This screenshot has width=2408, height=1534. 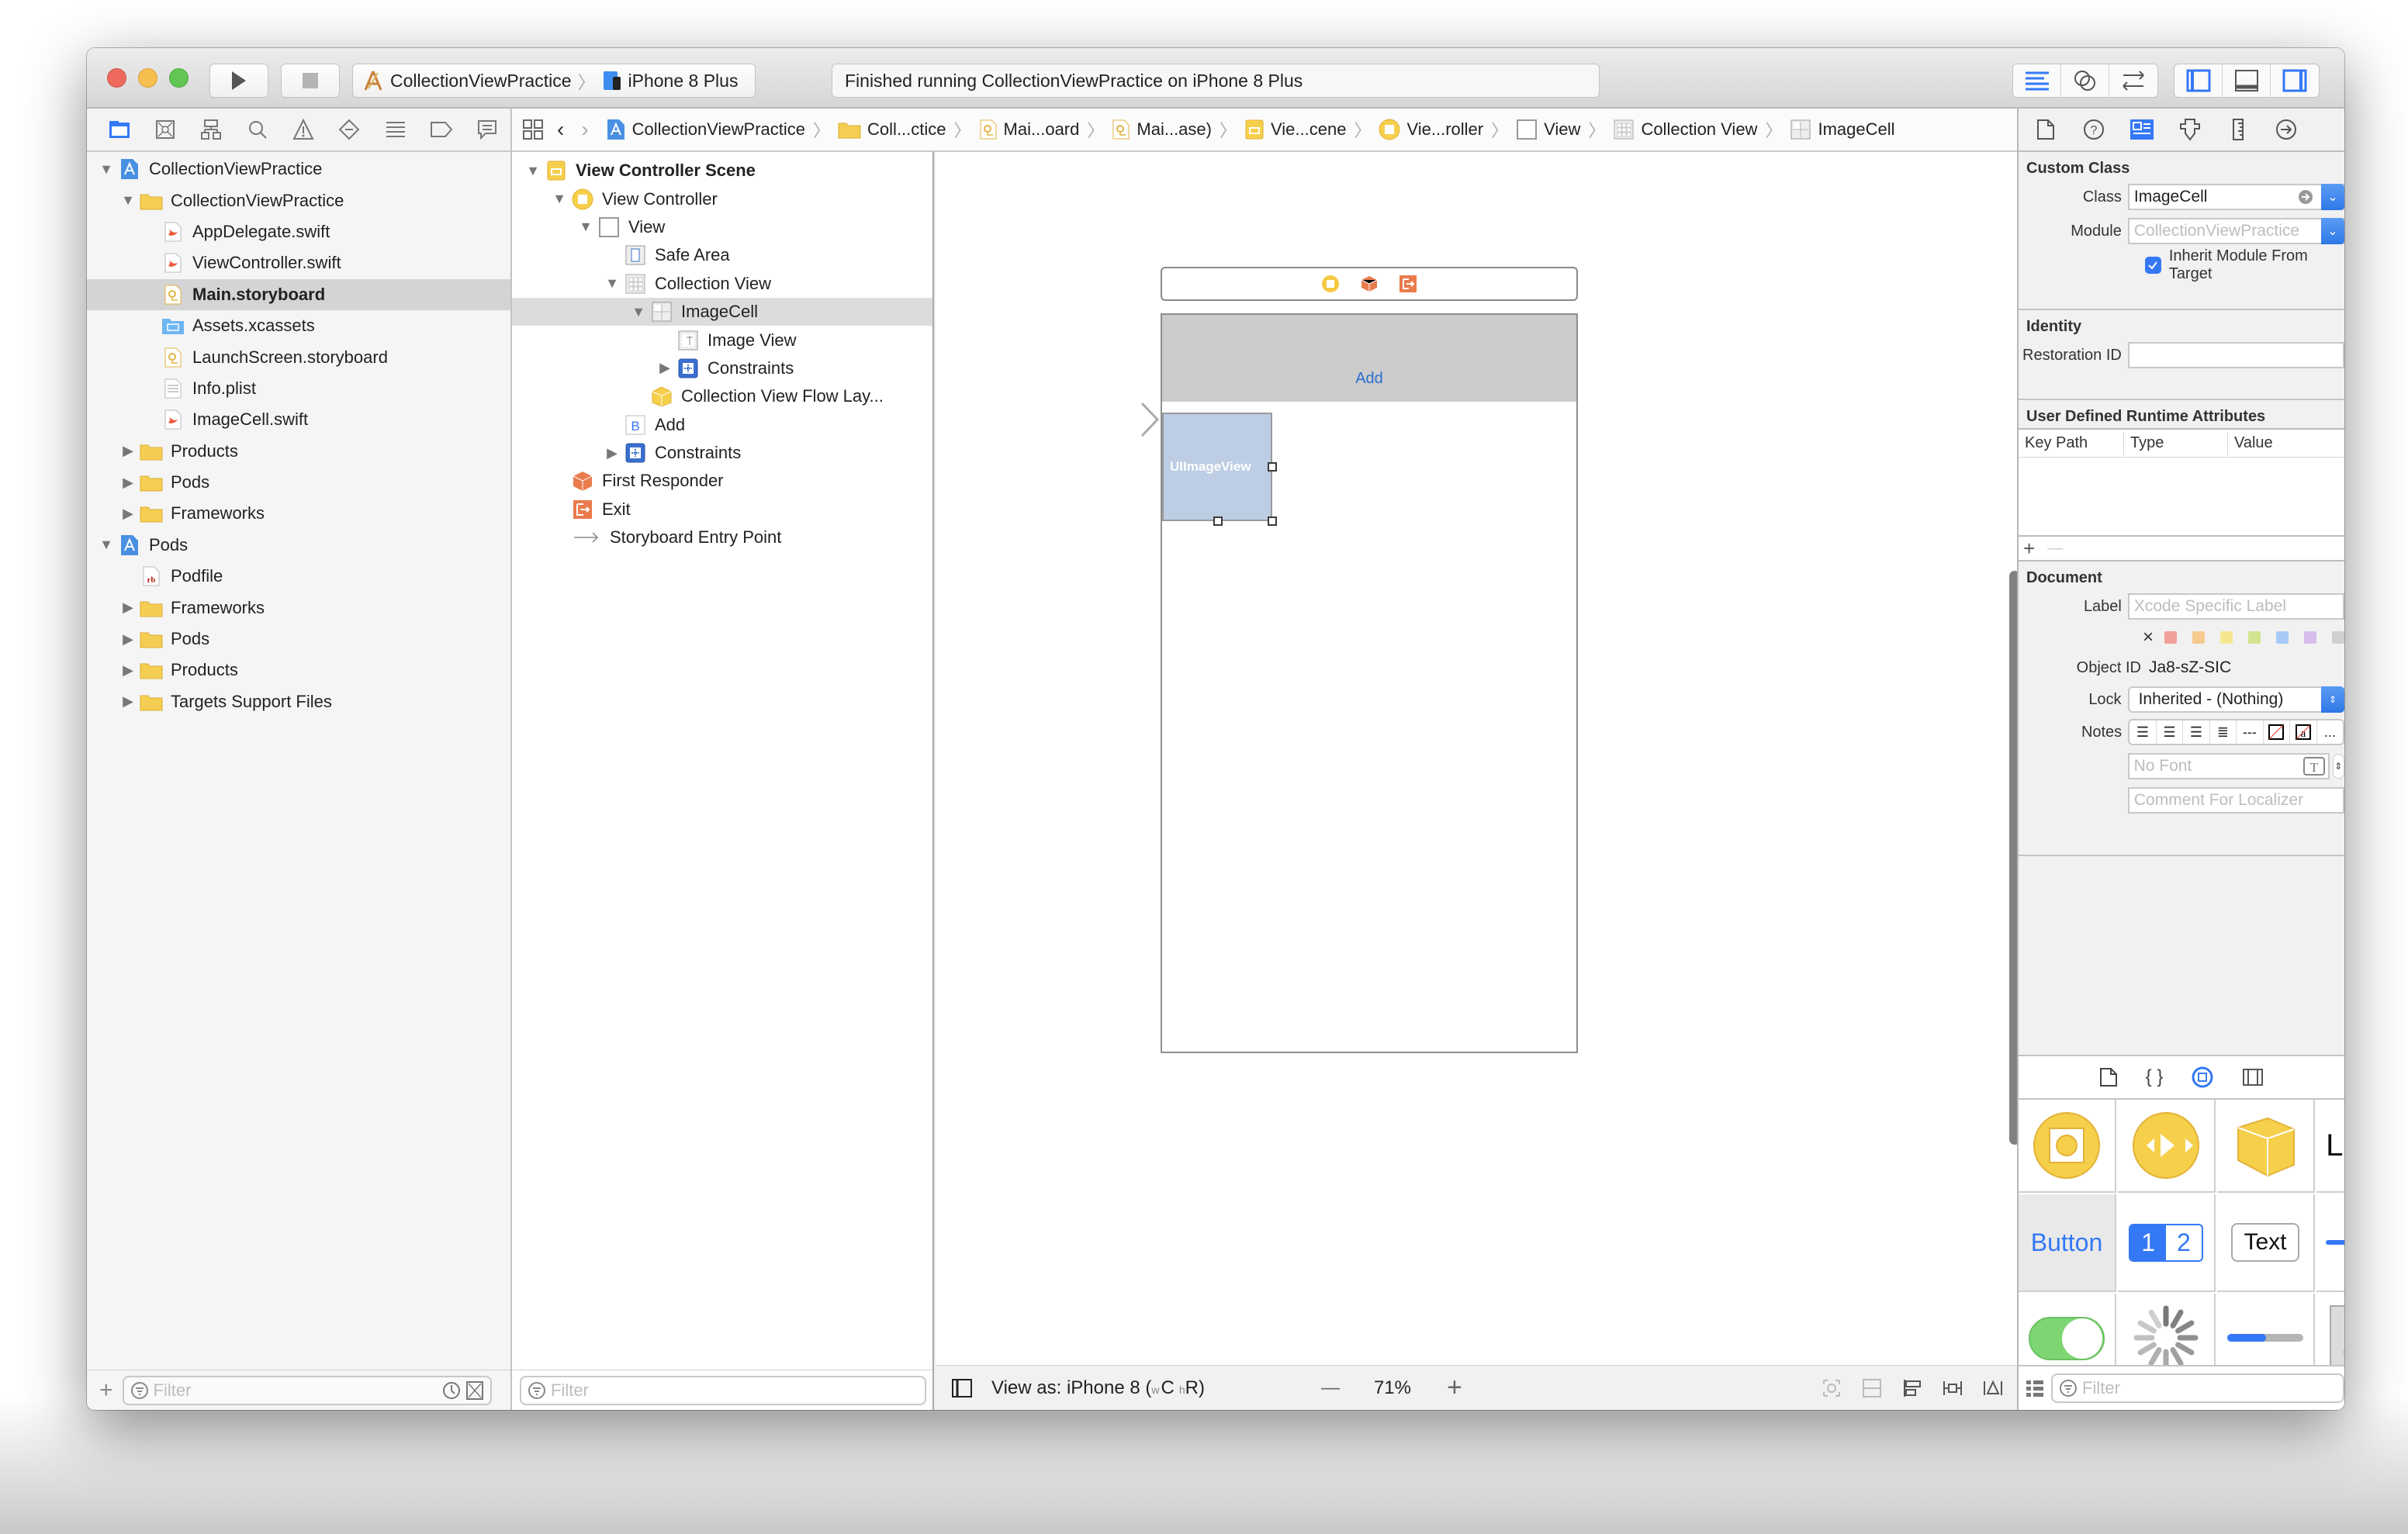 What do you see at coordinates (2181, 496) in the screenshot?
I see `runtime-attributes-table` at bounding box center [2181, 496].